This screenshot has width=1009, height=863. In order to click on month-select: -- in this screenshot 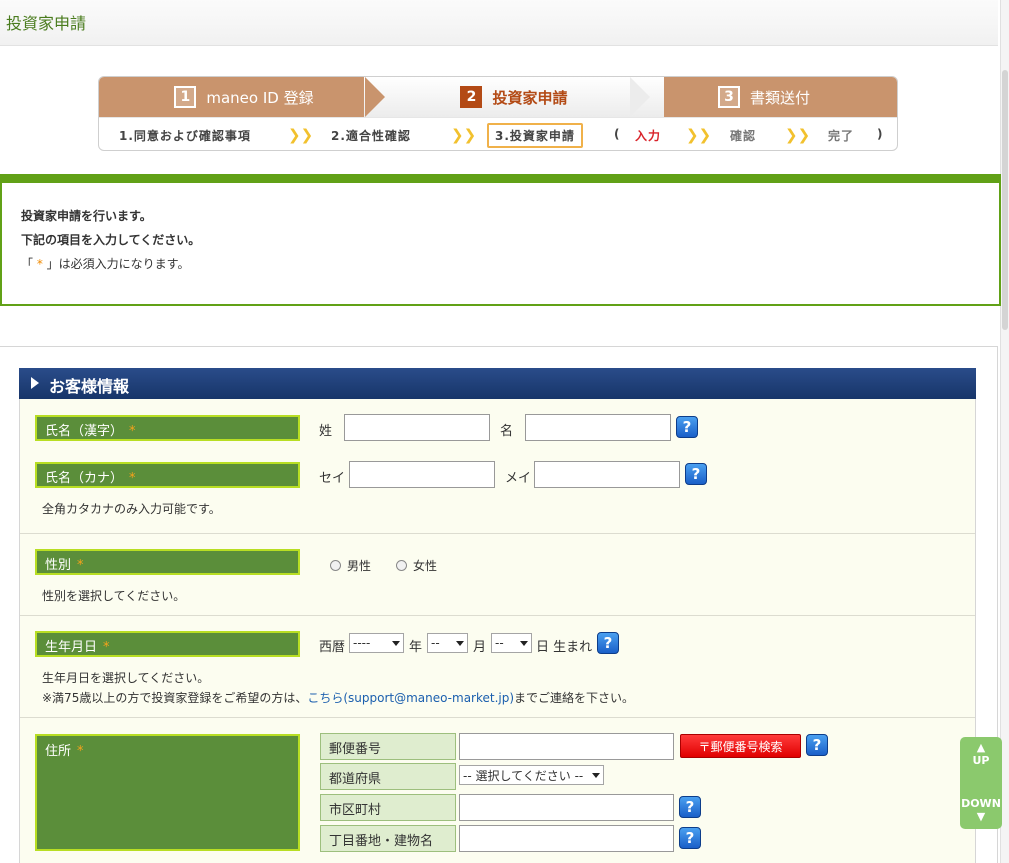, I will do `click(447, 643)`.